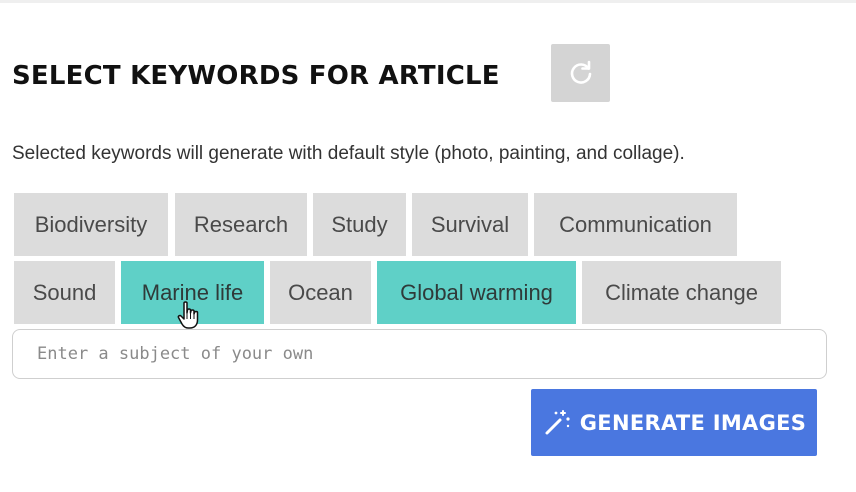 The height and width of the screenshot is (492, 856). Describe the element at coordinates (419, 354) in the screenshot. I see `subject-input` at that location.